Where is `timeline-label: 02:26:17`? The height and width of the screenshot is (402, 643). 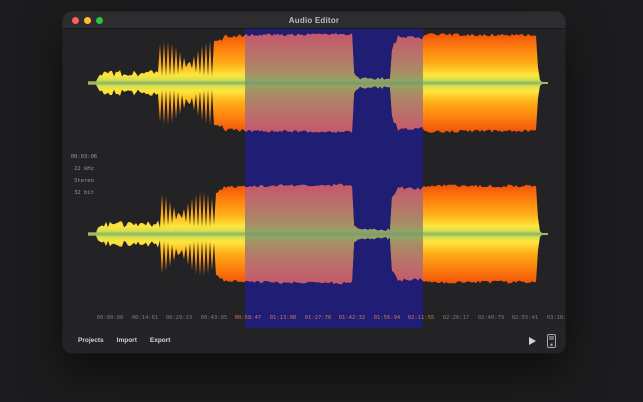
timeline-label: 02:26:17 is located at coordinates (456, 318).